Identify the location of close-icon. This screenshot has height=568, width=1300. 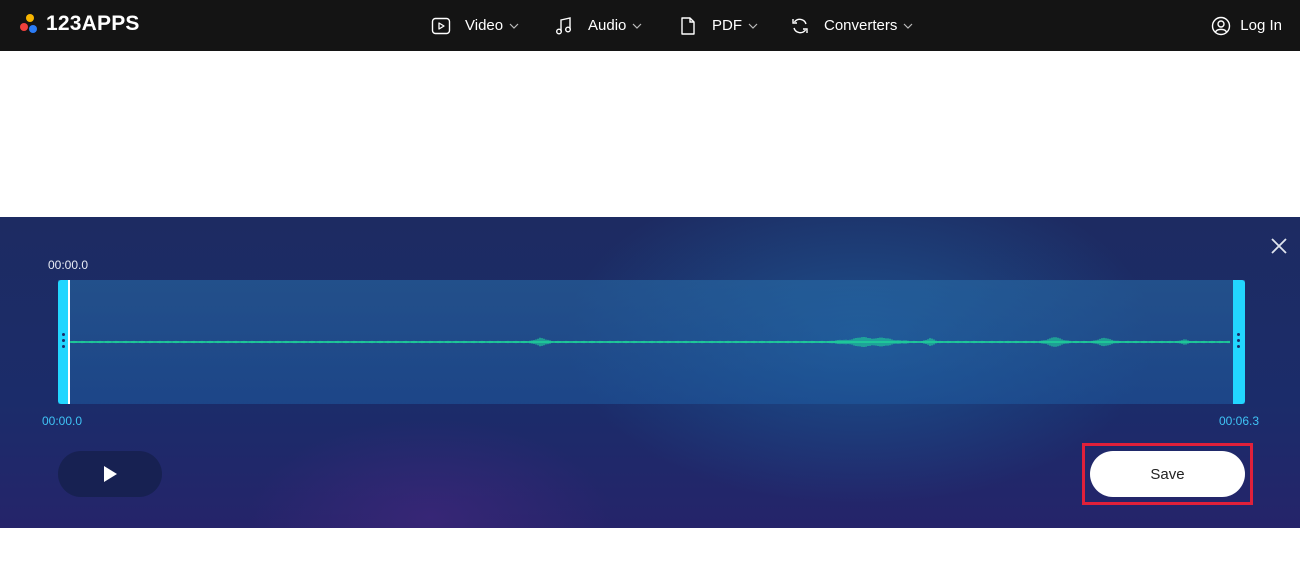
(1279, 246).